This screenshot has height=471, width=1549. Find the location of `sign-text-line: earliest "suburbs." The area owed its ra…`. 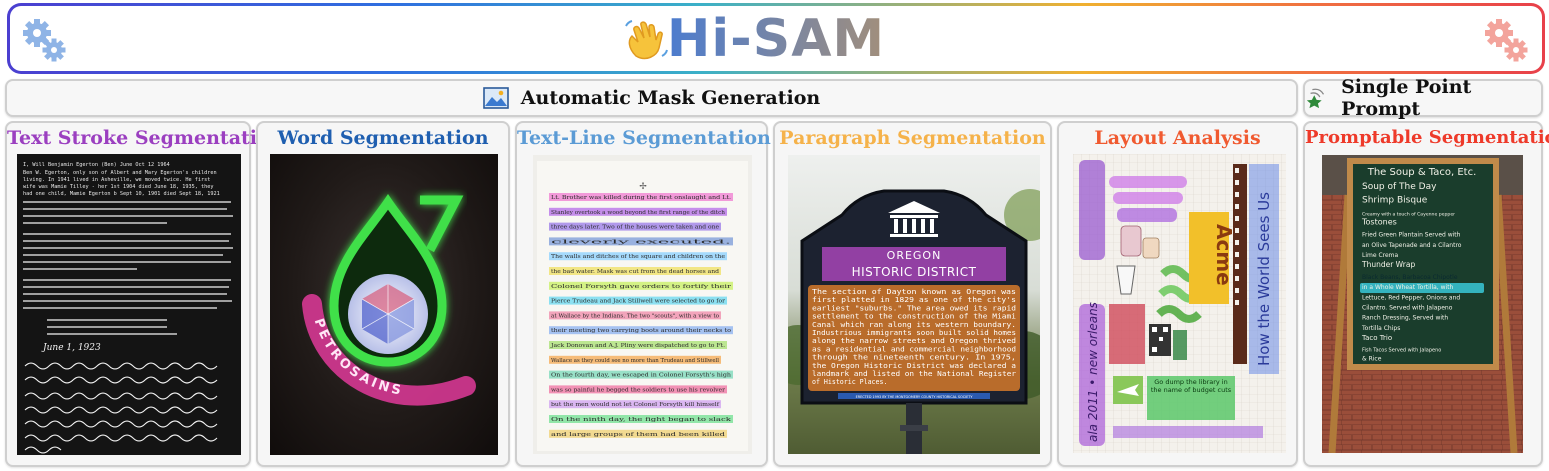

sign-text-line: earliest "suburbs." The area owed its ra… is located at coordinates (914, 308).